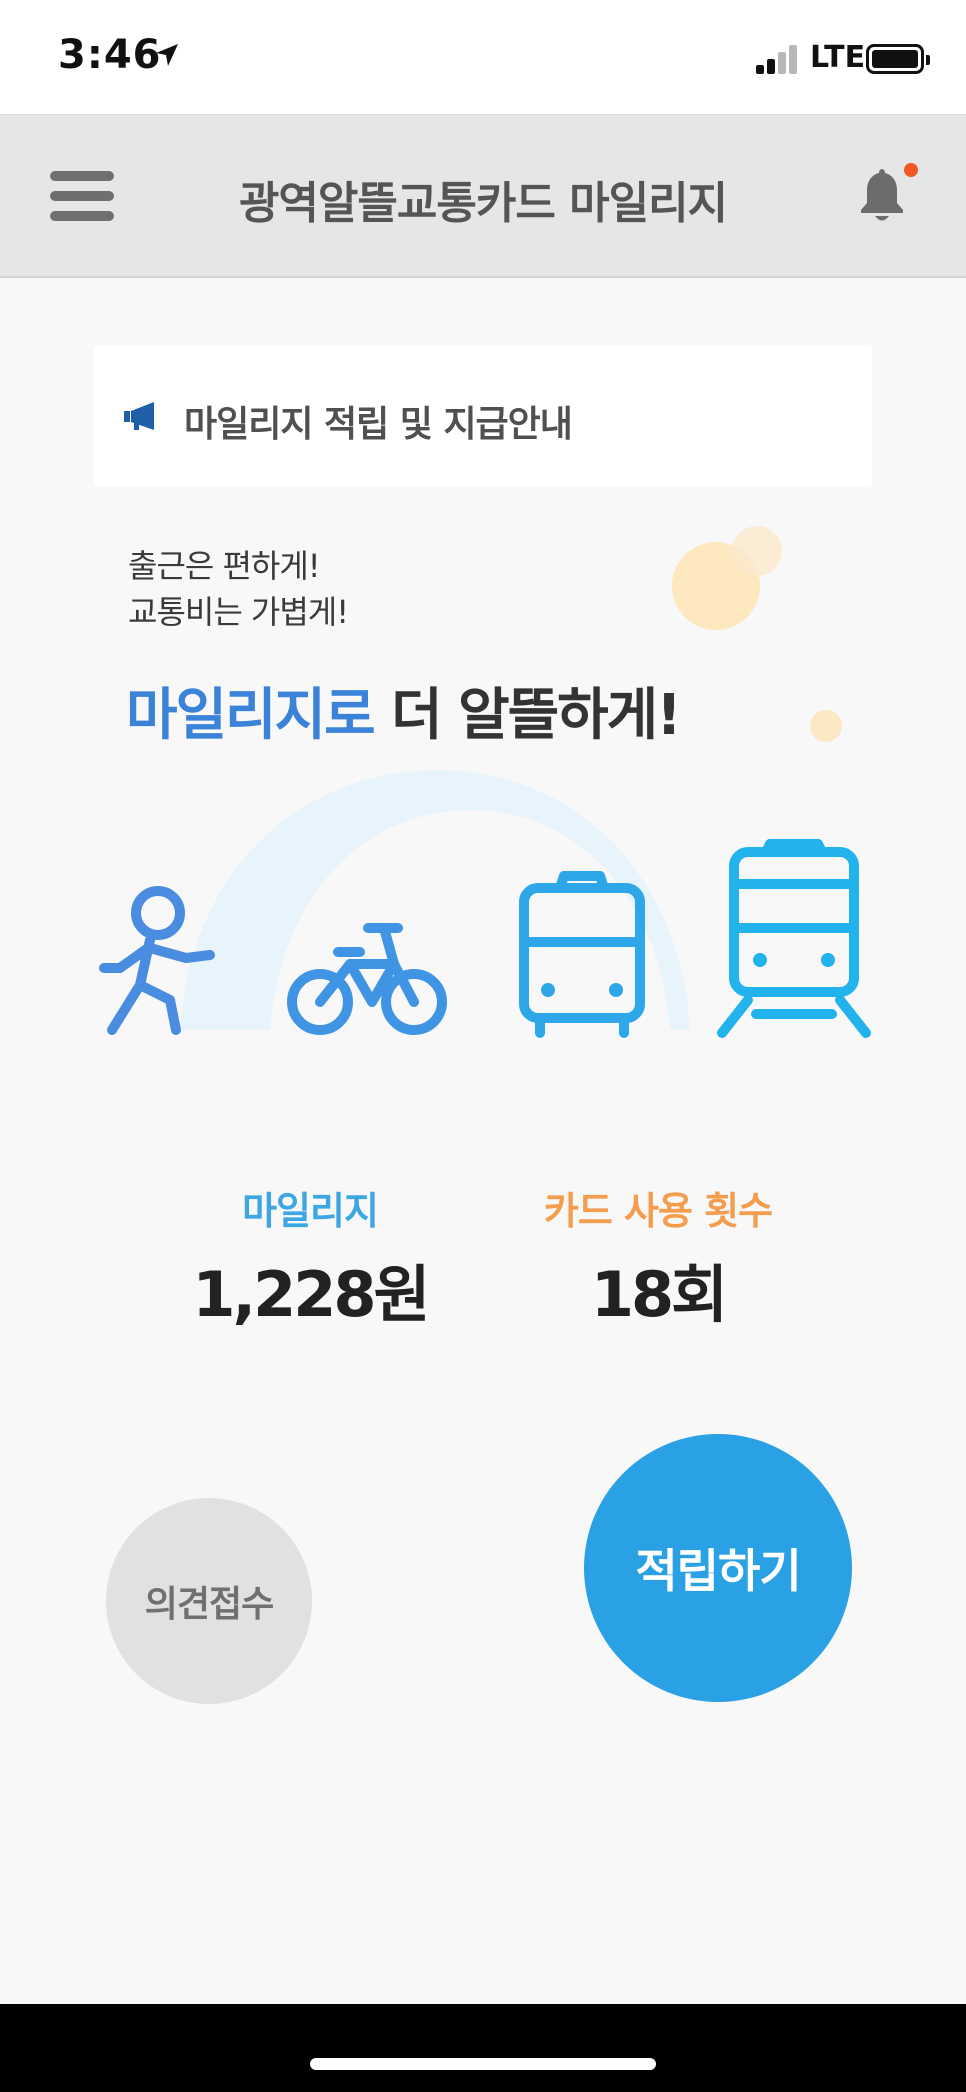 The height and width of the screenshot is (2092, 966). What do you see at coordinates (167, 55) in the screenshot?
I see `location-arrow-icon` at bounding box center [167, 55].